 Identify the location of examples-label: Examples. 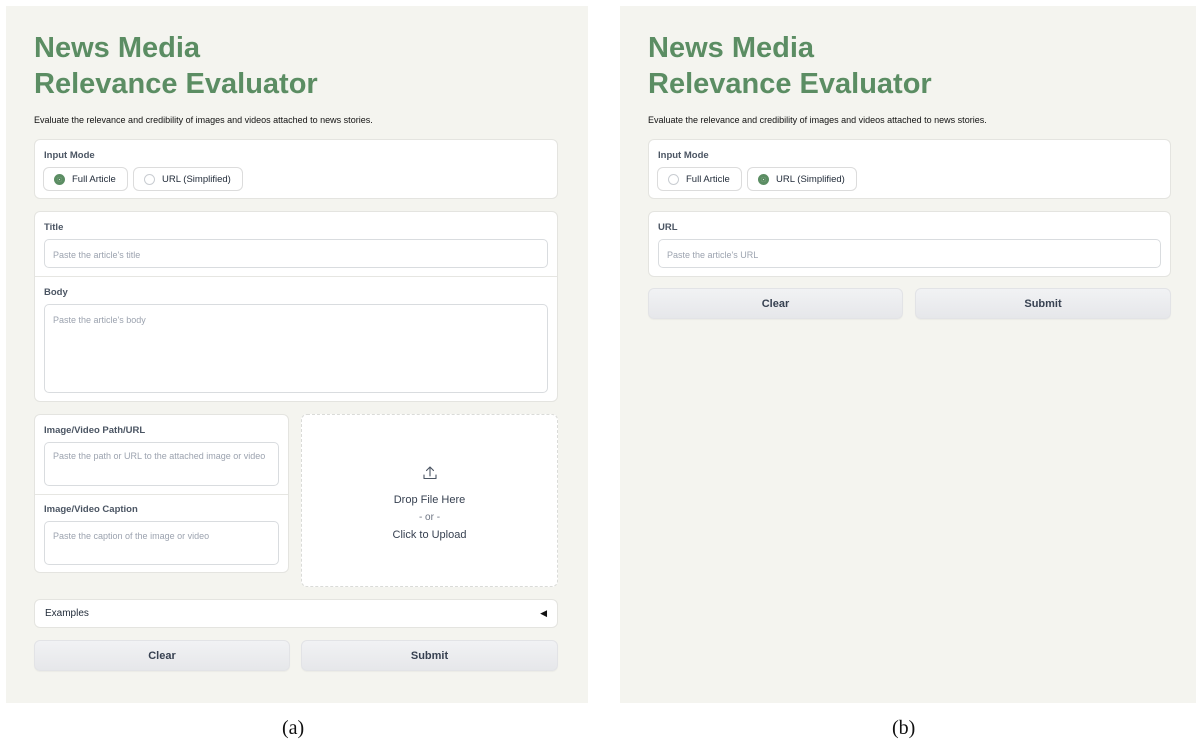
(67, 613).